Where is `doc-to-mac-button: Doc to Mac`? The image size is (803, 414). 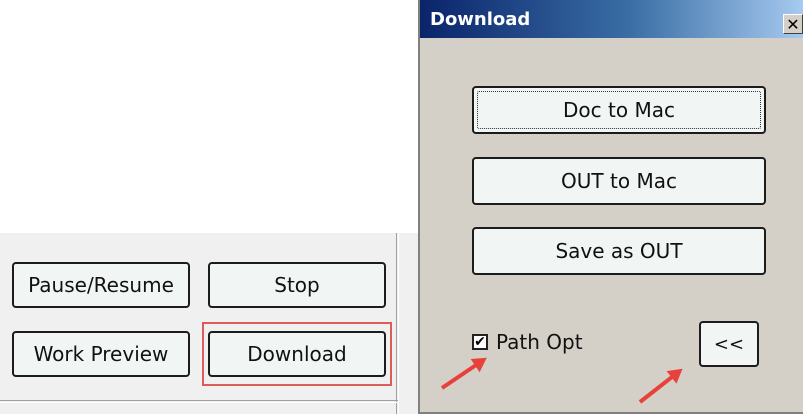 doc-to-mac-button: Doc to Mac is located at coordinates (619, 110).